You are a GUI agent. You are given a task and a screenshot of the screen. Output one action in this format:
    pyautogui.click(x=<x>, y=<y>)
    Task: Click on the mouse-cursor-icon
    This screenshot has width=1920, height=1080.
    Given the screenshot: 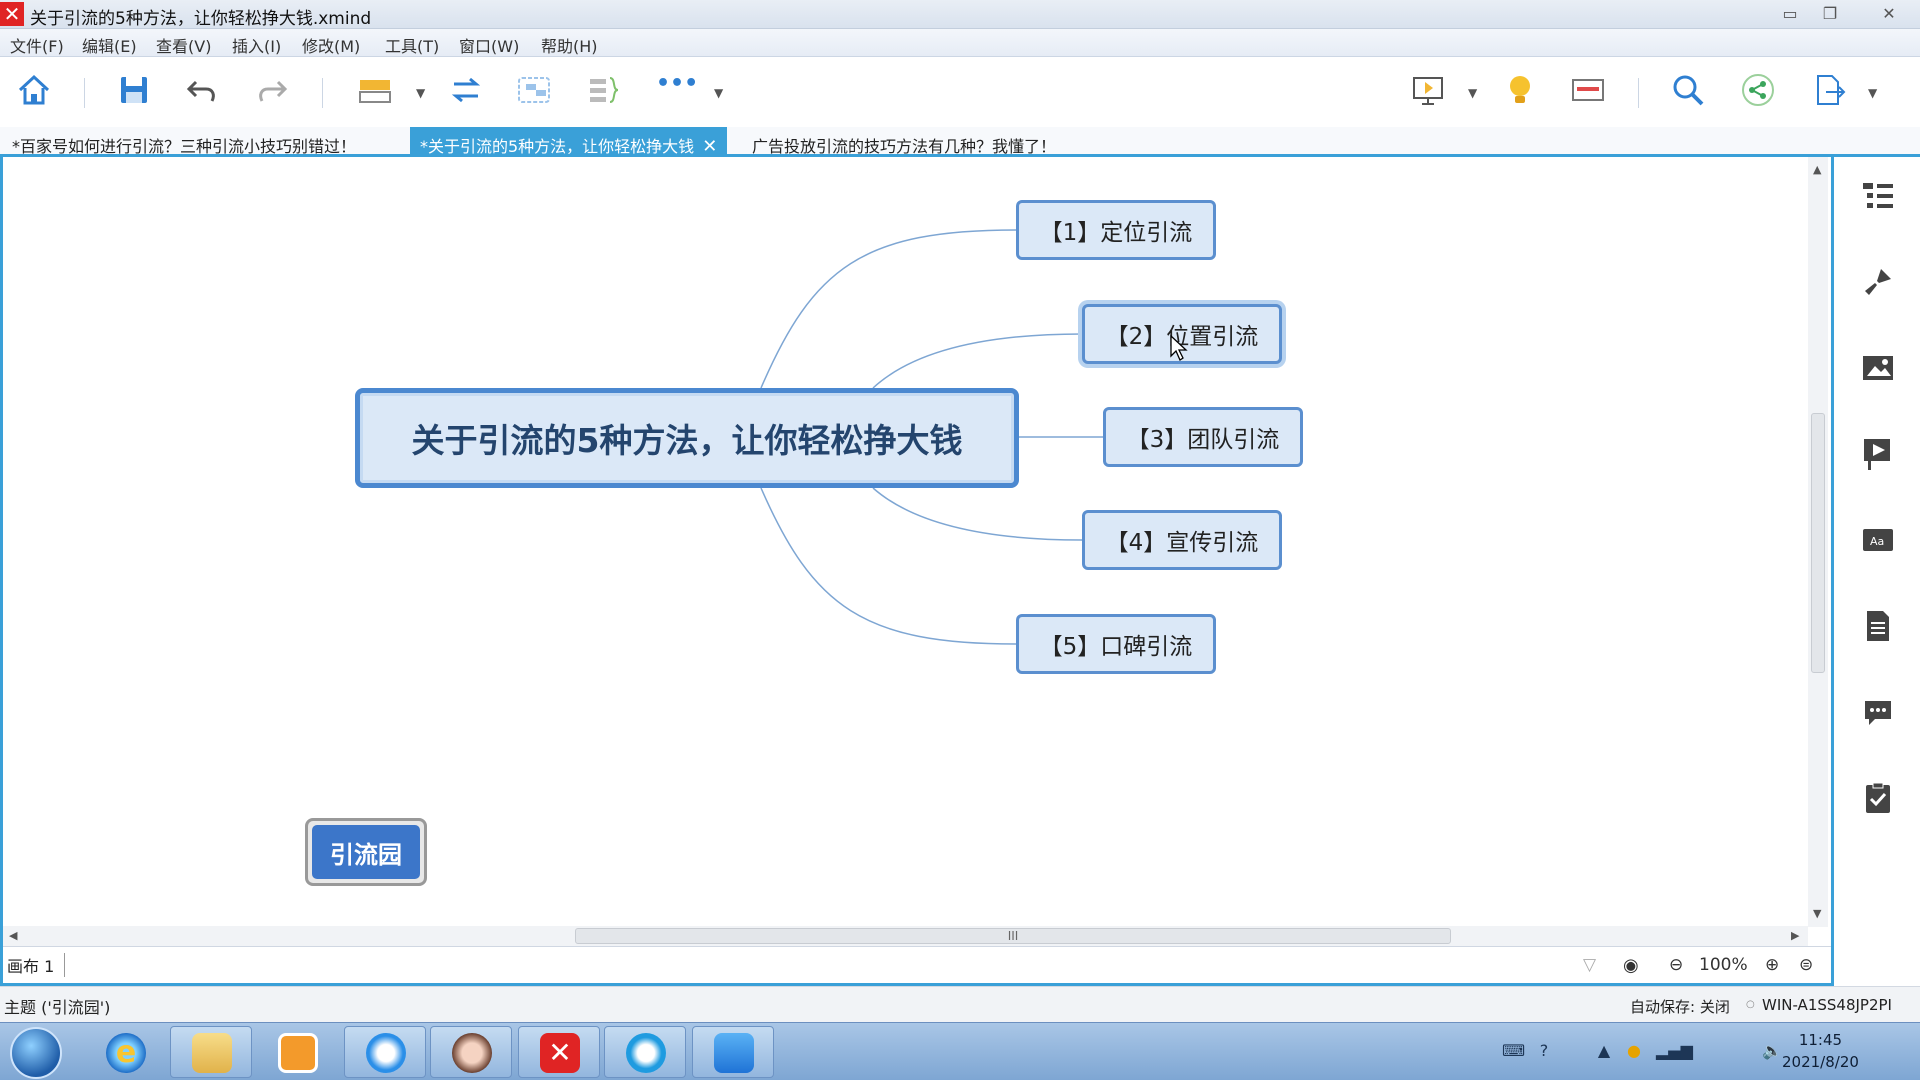 What is the action you would take?
    pyautogui.click(x=1179, y=347)
    